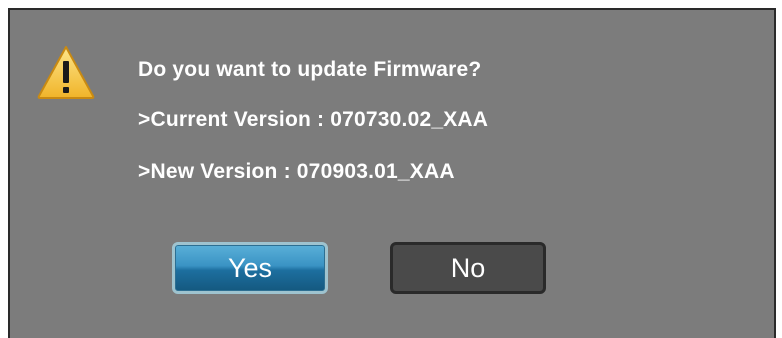 The image size is (782, 338). I want to click on update-question: Do you want to update Firmware?, so click(310, 69).